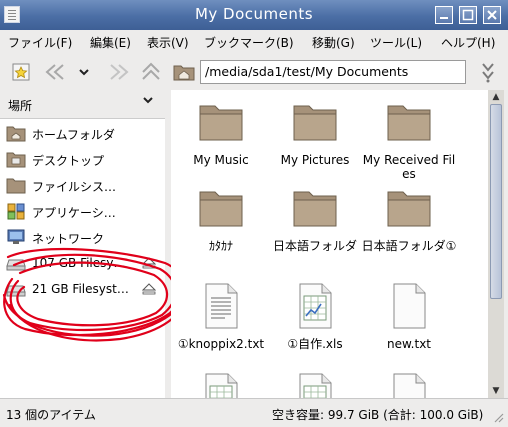 Image resolution: width=508 pixels, height=427 pixels. Describe the element at coordinates (16, 134) in the screenshot. I see `home-folder-icon` at that location.